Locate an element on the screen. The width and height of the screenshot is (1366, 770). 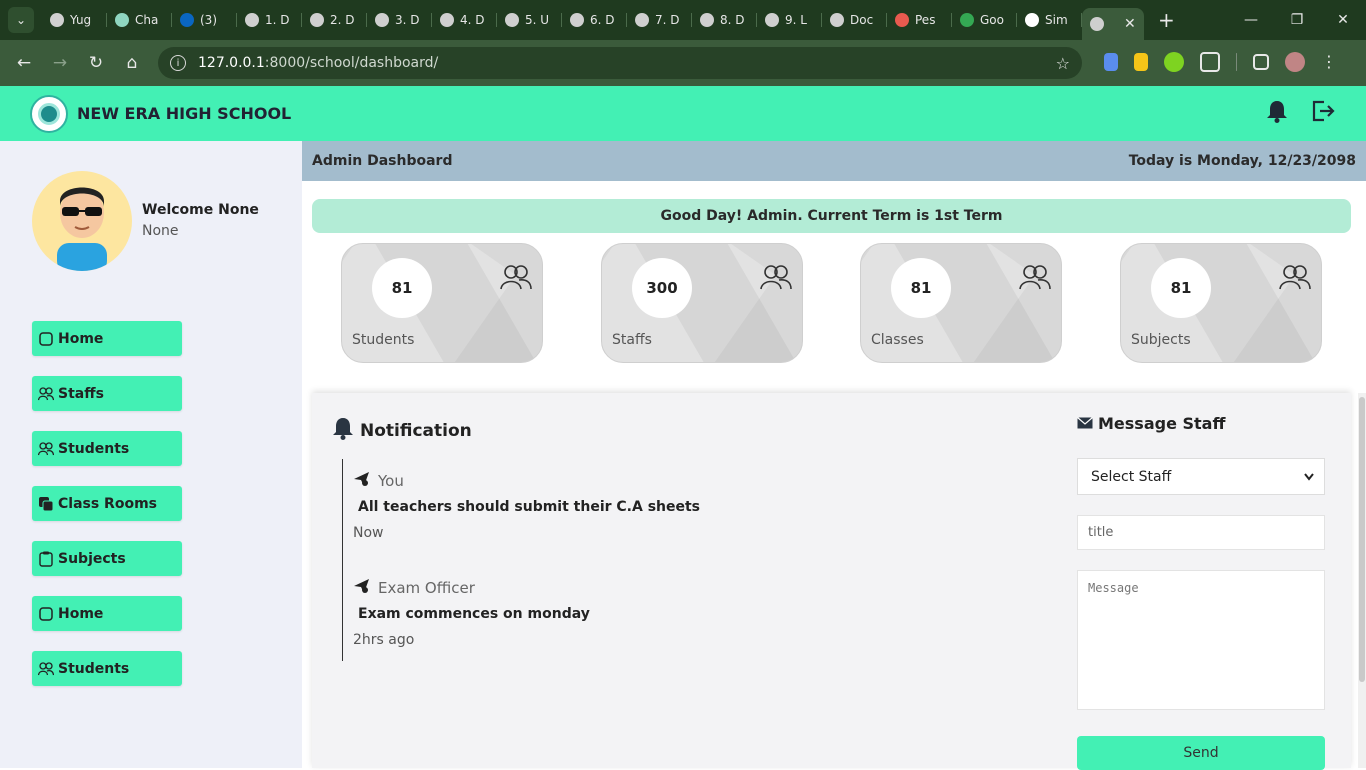
extensions-area: ⋮ is located at coordinates (1218, 62).